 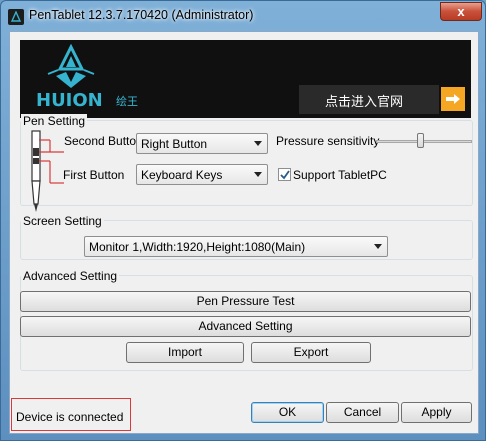 What do you see at coordinates (287, 412) in the screenshot?
I see `ok-button: OK` at bounding box center [287, 412].